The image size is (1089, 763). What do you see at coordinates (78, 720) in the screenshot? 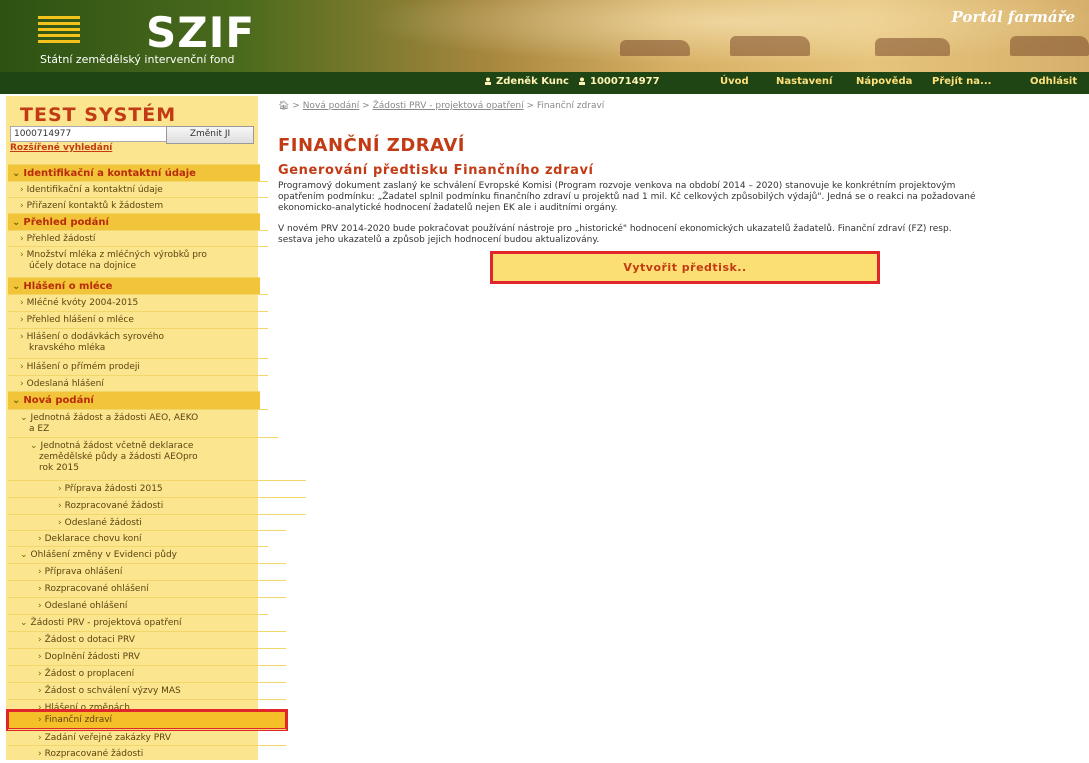
I see `sidebar-item-label: Finanční zdraví` at bounding box center [78, 720].